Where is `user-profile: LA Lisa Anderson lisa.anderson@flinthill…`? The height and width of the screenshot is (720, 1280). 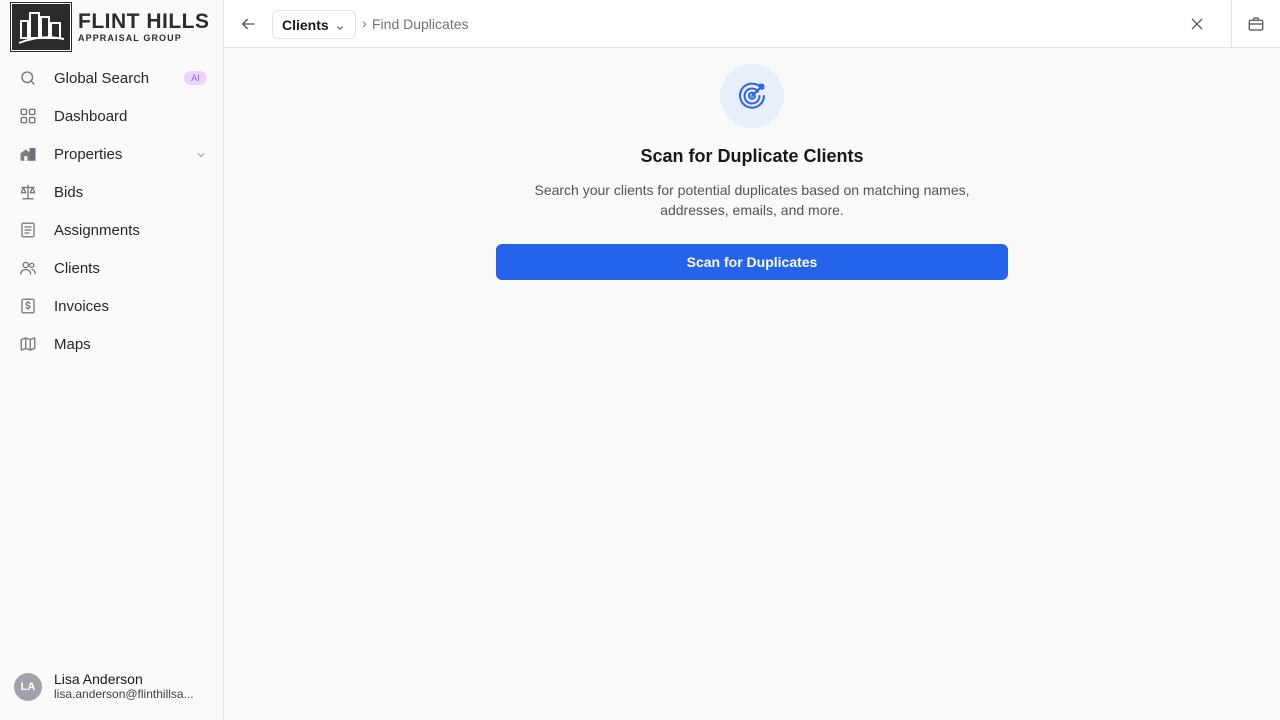 user-profile: LA Lisa Anderson lisa.anderson@flinthill… is located at coordinates (111, 686).